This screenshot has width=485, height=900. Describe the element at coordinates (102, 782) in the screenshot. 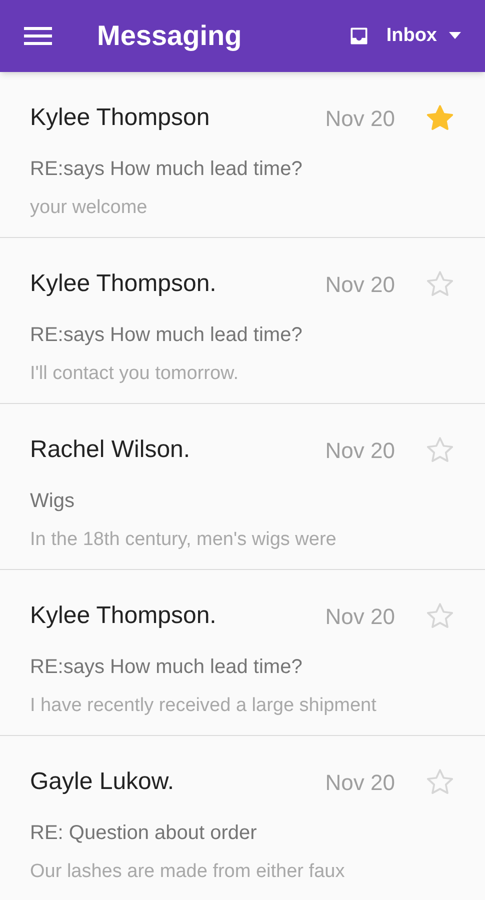

I see `sender-name: Gayle Lukow.` at that location.